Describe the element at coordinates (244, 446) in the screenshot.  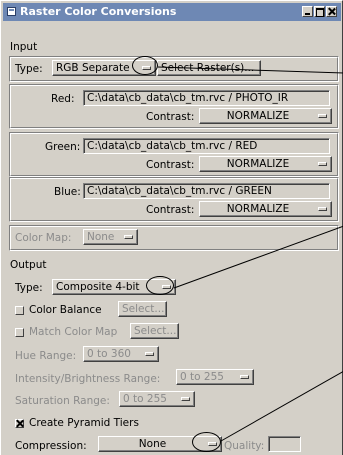
I see `quality-label: Quality:` at that location.